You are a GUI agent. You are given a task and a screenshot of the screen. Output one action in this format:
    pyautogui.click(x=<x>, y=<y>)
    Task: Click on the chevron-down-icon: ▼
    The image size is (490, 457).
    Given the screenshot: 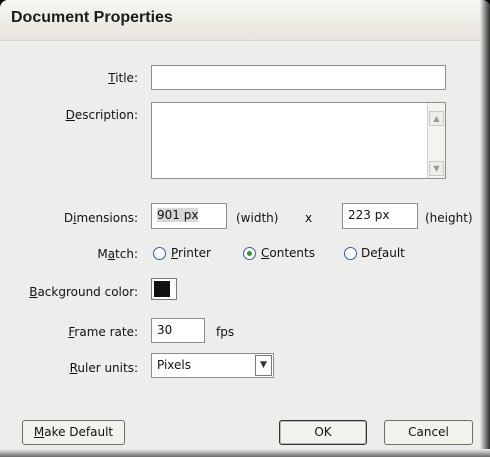 What is the action you would take?
    pyautogui.click(x=263, y=365)
    